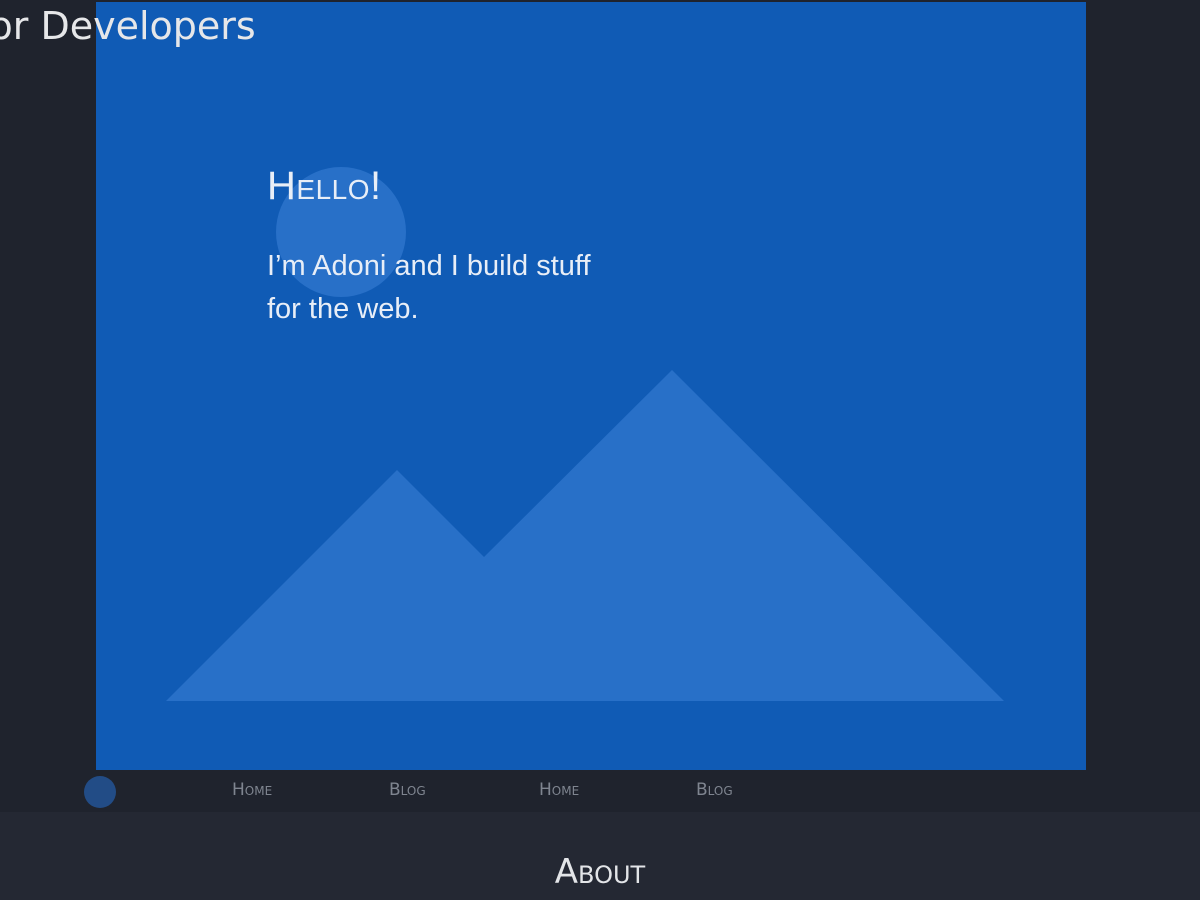 The image size is (1200, 900). I want to click on about-section: About, so click(600, 856).